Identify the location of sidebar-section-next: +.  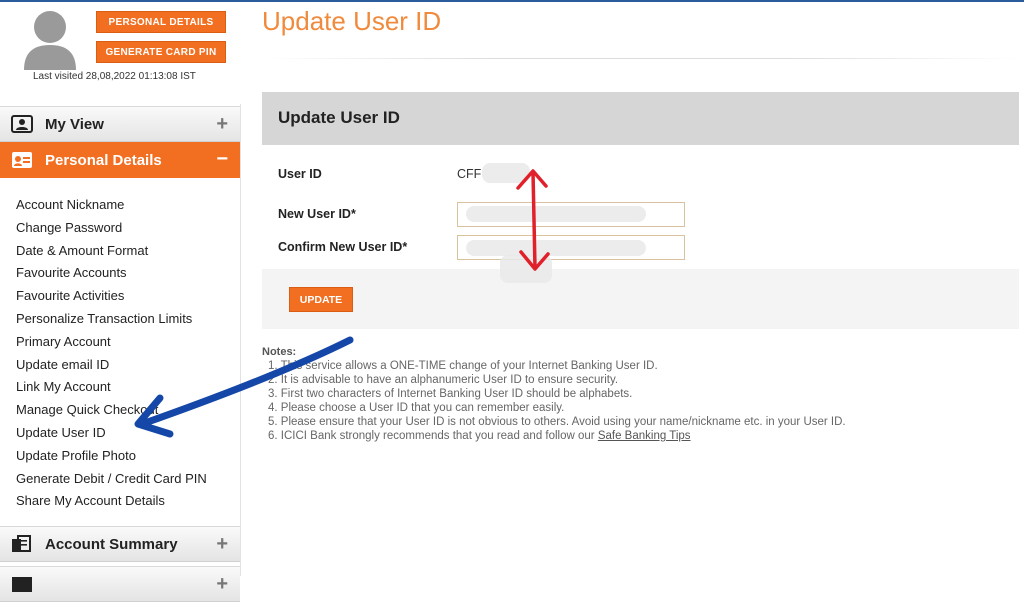
(120, 584).